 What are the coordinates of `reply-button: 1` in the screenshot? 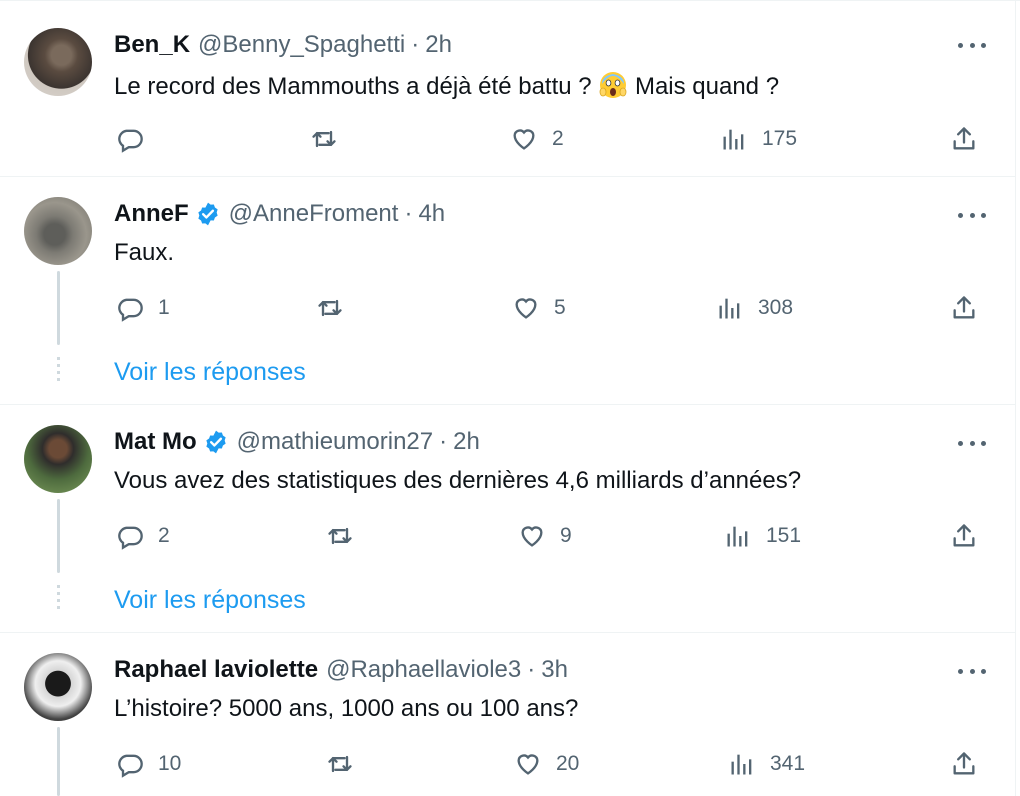 It's located at (143, 308).